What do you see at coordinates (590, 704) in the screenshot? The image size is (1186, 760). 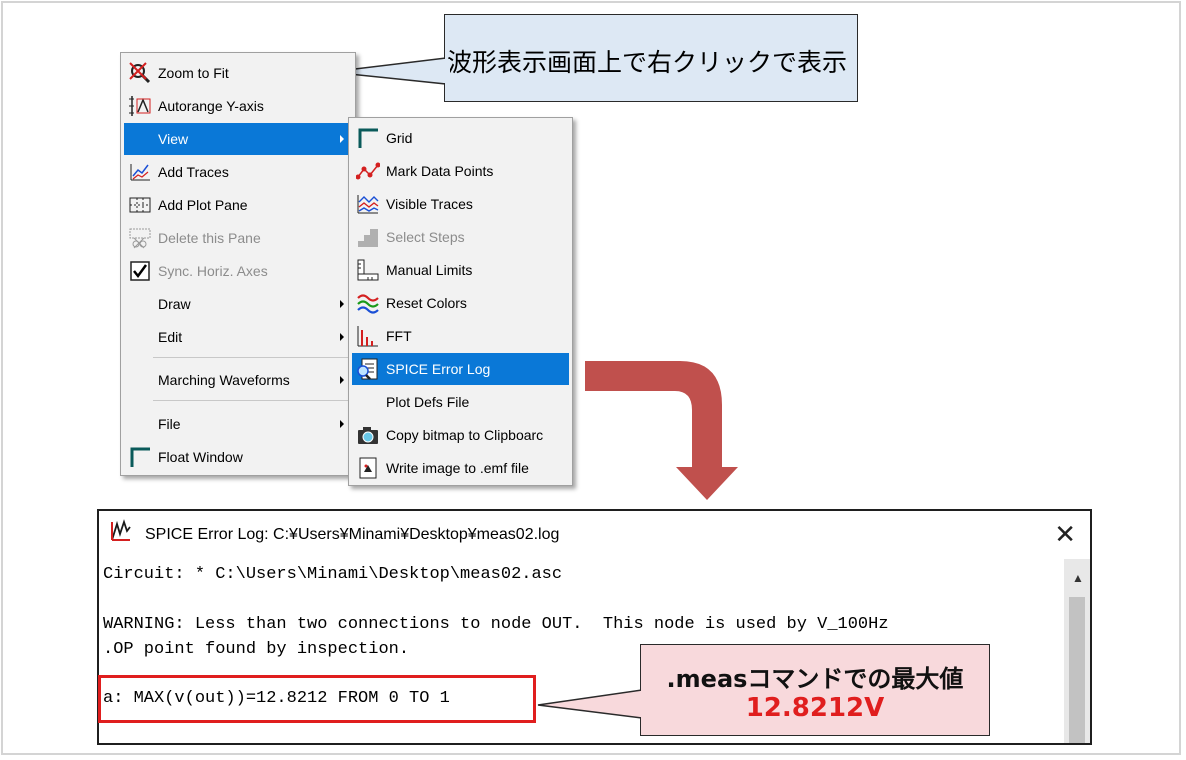 I see `callout-pointer-bottom` at bounding box center [590, 704].